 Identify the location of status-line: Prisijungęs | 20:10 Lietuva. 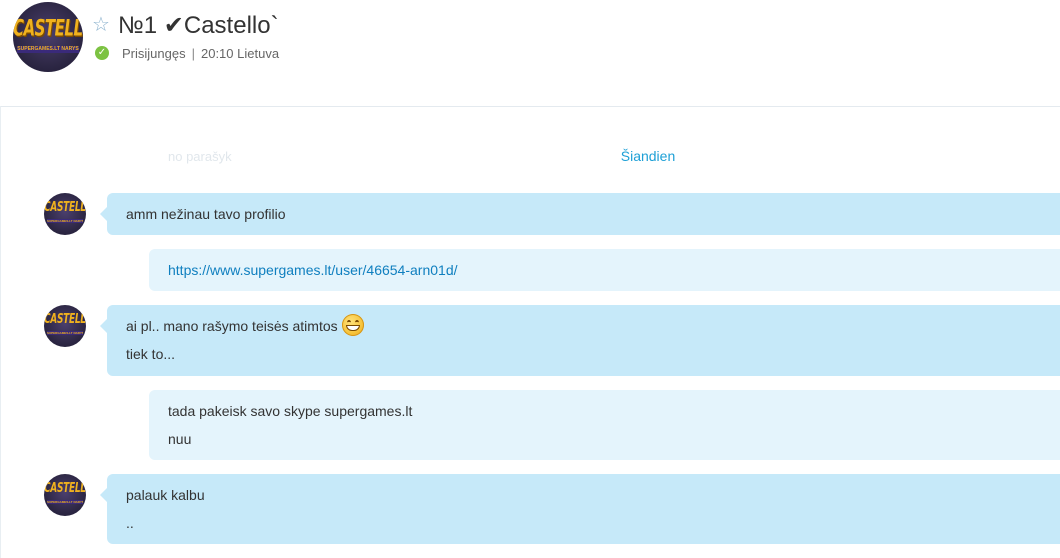
(200, 54).